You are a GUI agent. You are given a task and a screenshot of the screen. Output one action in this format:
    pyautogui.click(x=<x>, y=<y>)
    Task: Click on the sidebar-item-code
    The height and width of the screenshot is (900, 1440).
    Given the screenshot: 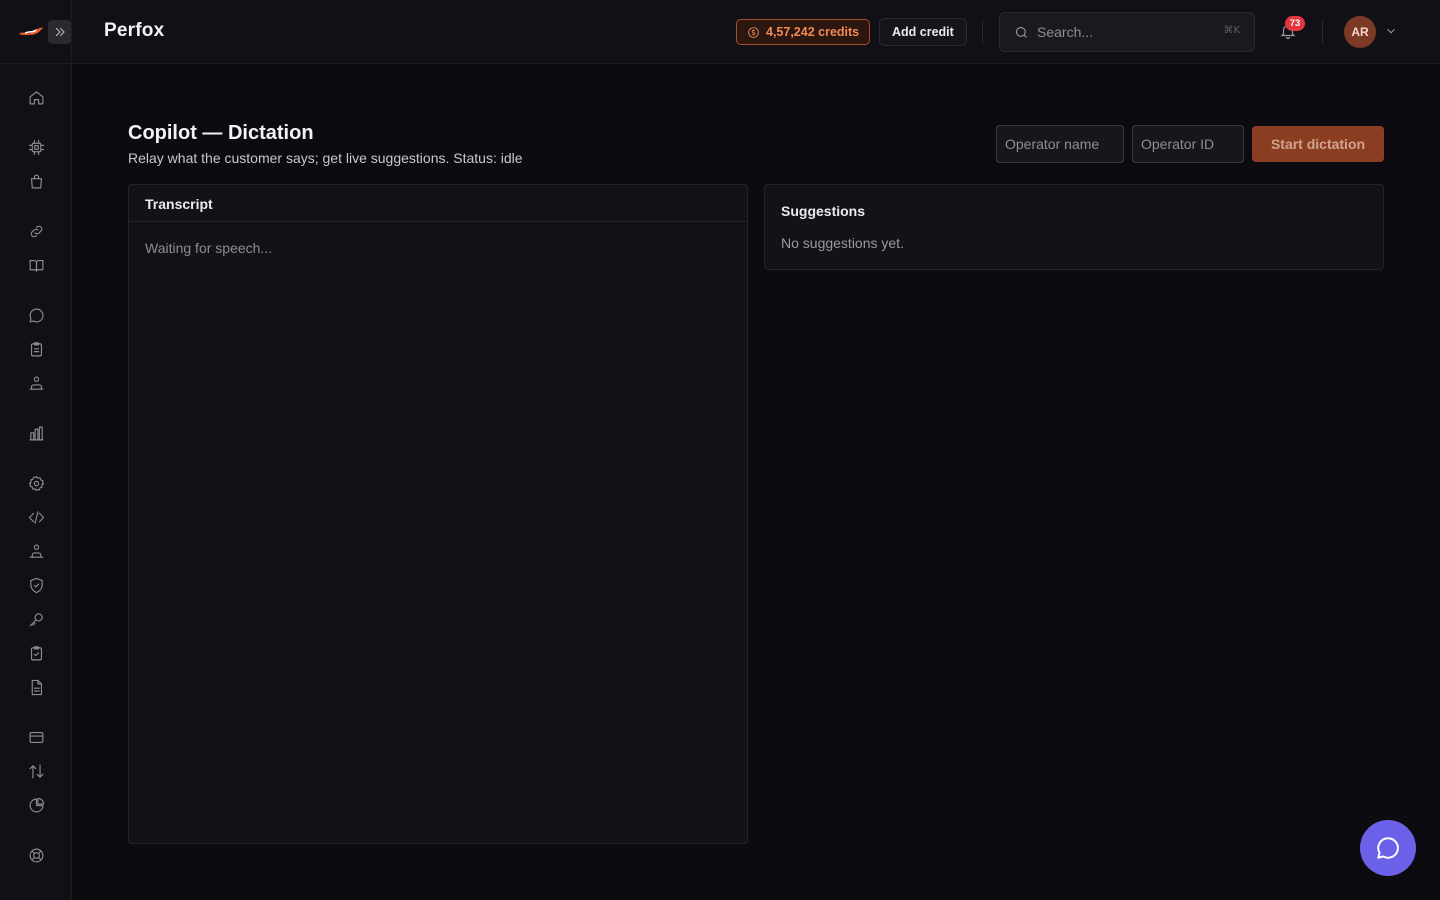 What is the action you would take?
    pyautogui.click(x=36, y=517)
    